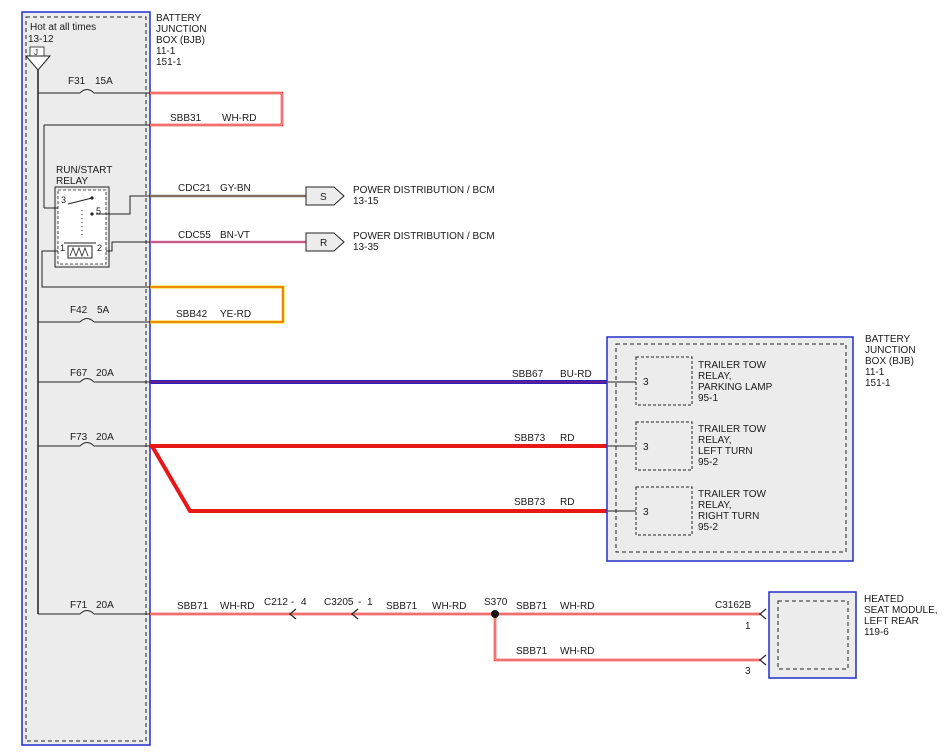 The height and width of the screenshot is (752, 949). Describe the element at coordinates (532, 606) in the screenshot. I see `wire-sbb71c-circuit: SBB71` at that location.